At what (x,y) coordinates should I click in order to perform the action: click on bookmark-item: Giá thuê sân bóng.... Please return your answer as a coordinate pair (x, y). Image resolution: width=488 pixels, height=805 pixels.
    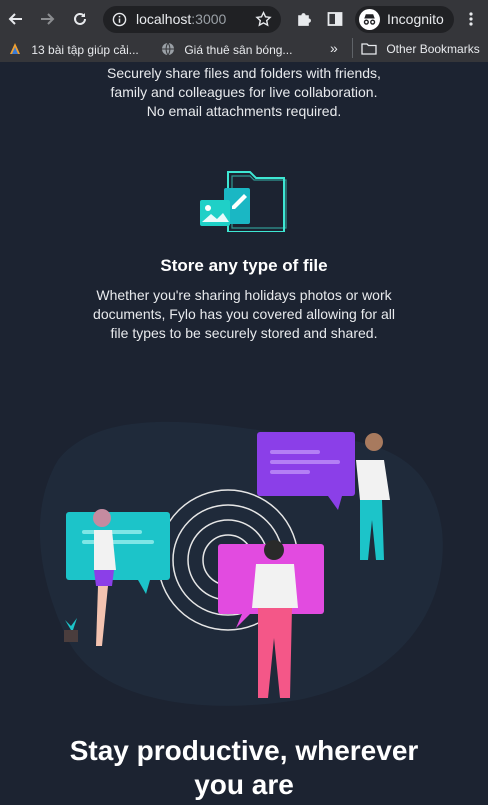
    Looking at the image, I should click on (226, 49).